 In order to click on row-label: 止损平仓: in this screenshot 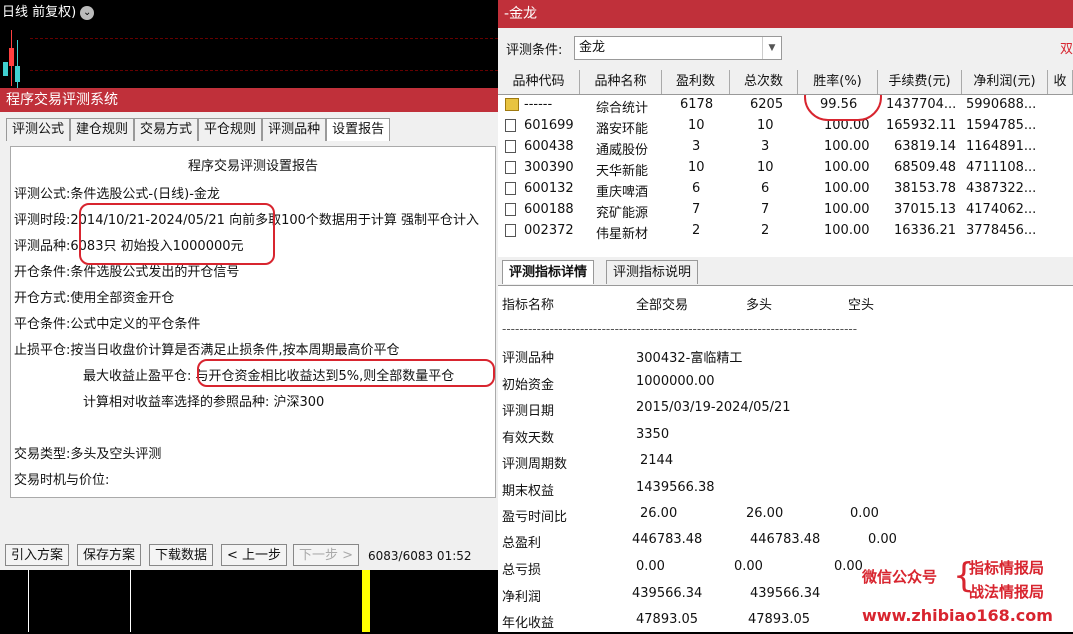, I will do `click(42, 350)`.